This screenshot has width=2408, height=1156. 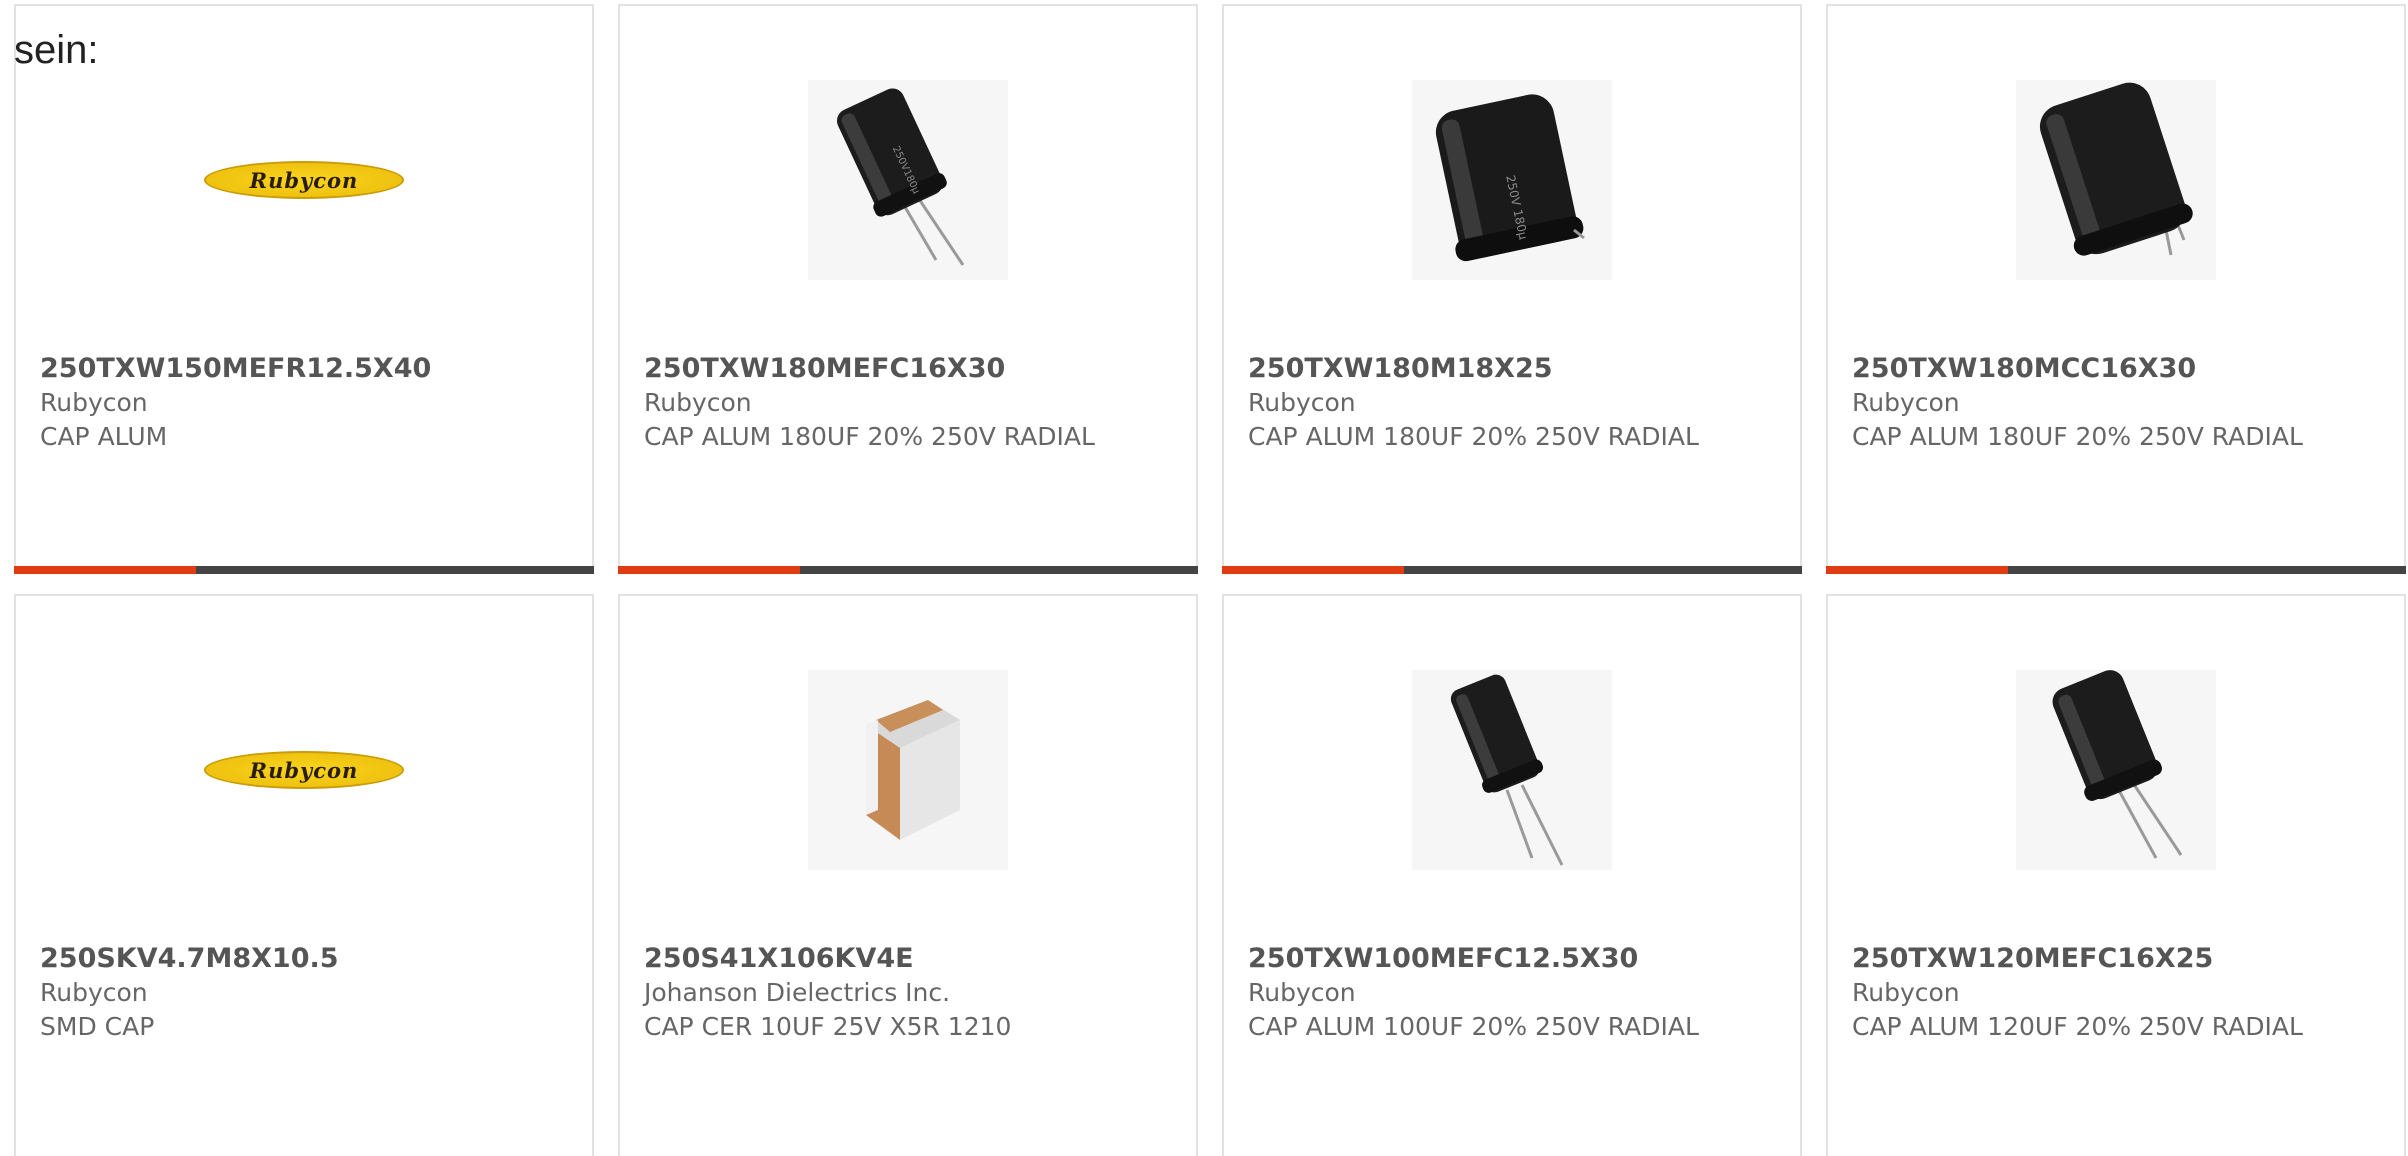 What do you see at coordinates (904, 959) in the screenshot?
I see `part-number-link: 250S41X106KV4E` at bounding box center [904, 959].